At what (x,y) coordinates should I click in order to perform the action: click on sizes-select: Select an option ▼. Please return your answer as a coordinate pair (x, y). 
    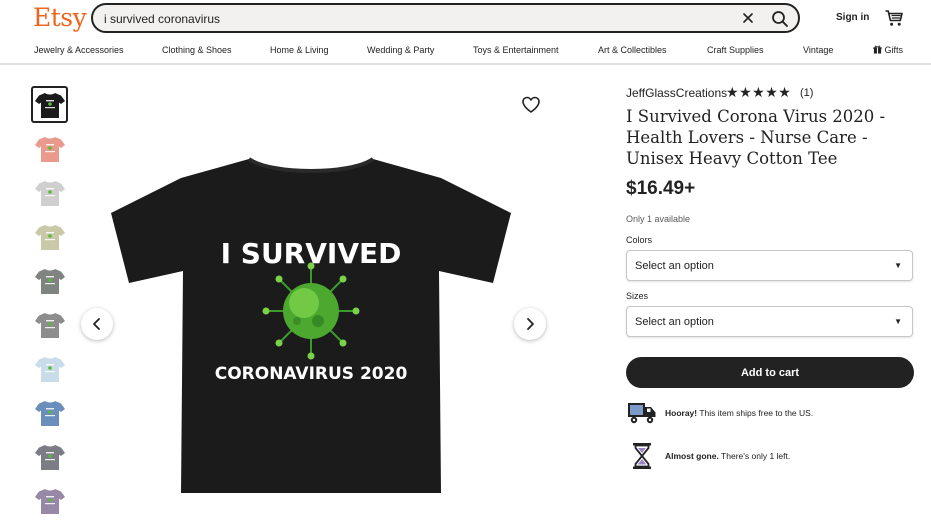
    Looking at the image, I should click on (769, 321).